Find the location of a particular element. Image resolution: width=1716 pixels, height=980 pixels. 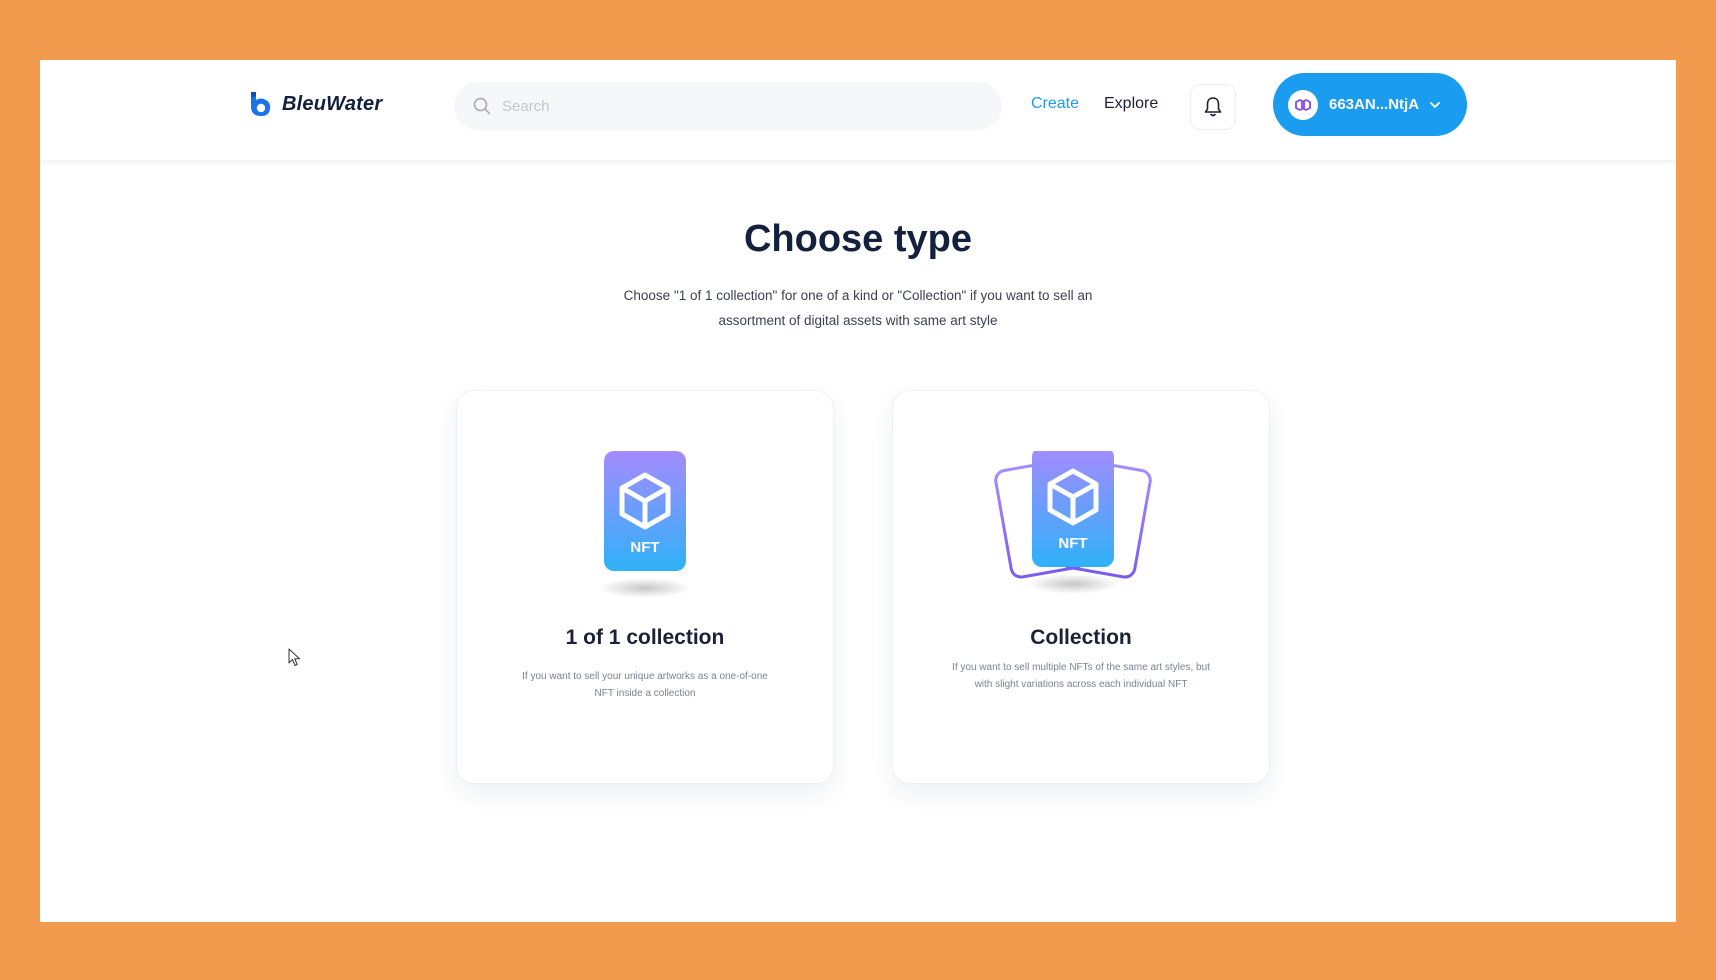

polygon-icon is located at coordinates (1303, 104).